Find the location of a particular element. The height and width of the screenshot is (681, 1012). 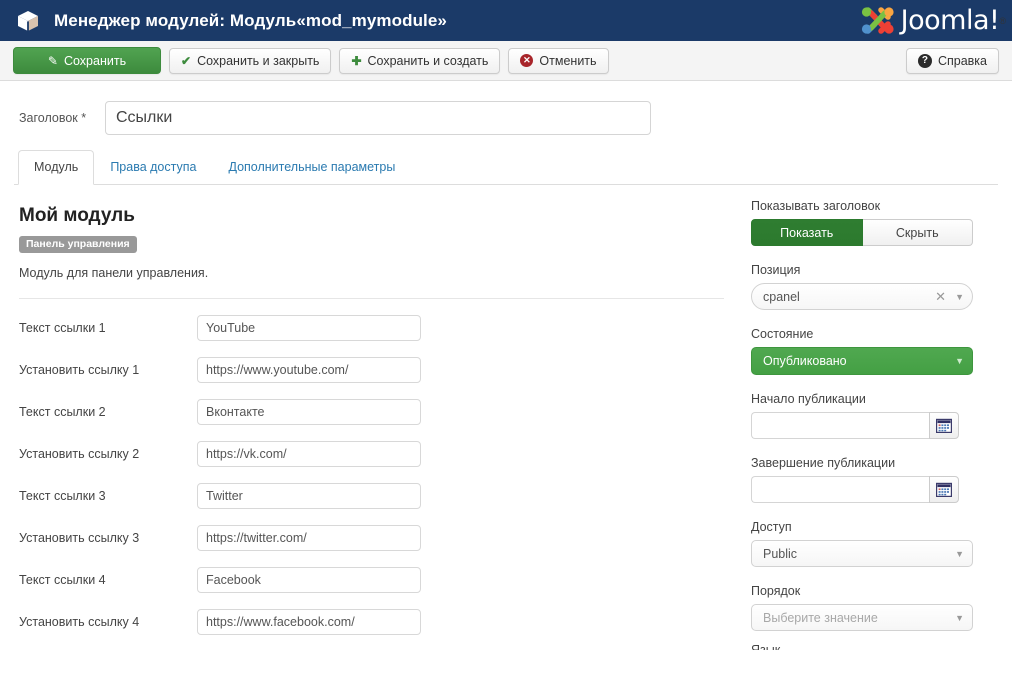

title-input is located at coordinates (378, 118).